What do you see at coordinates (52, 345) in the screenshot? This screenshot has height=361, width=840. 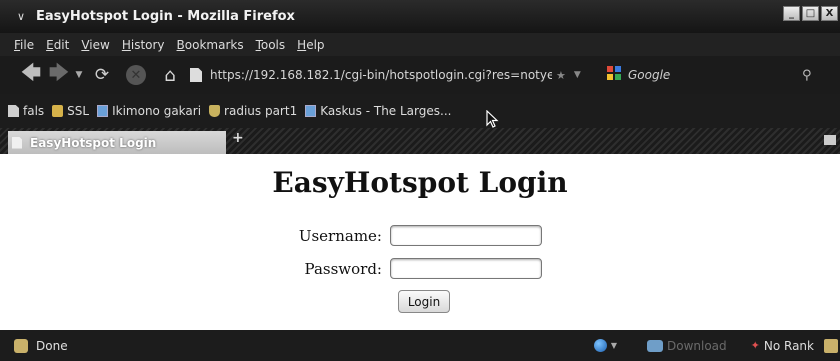 I see `status-text: Done` at bounding box center [52, 345].